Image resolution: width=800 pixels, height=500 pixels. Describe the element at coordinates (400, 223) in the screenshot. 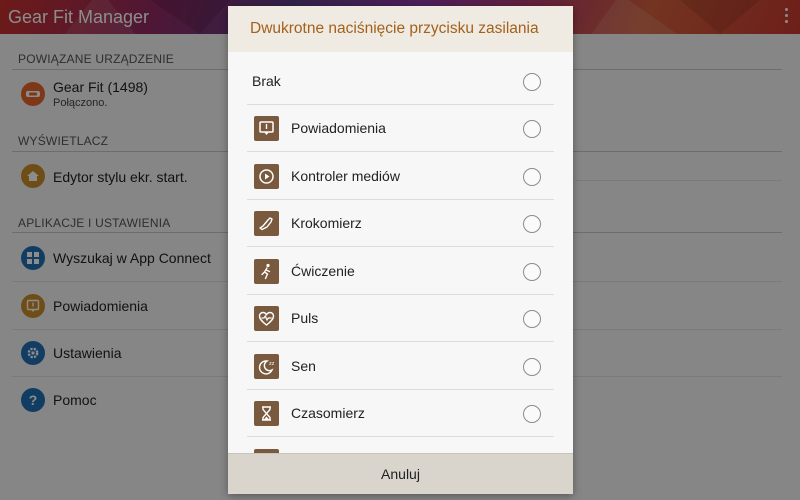

I see `option-pedometer: Krokomierz` at that location.